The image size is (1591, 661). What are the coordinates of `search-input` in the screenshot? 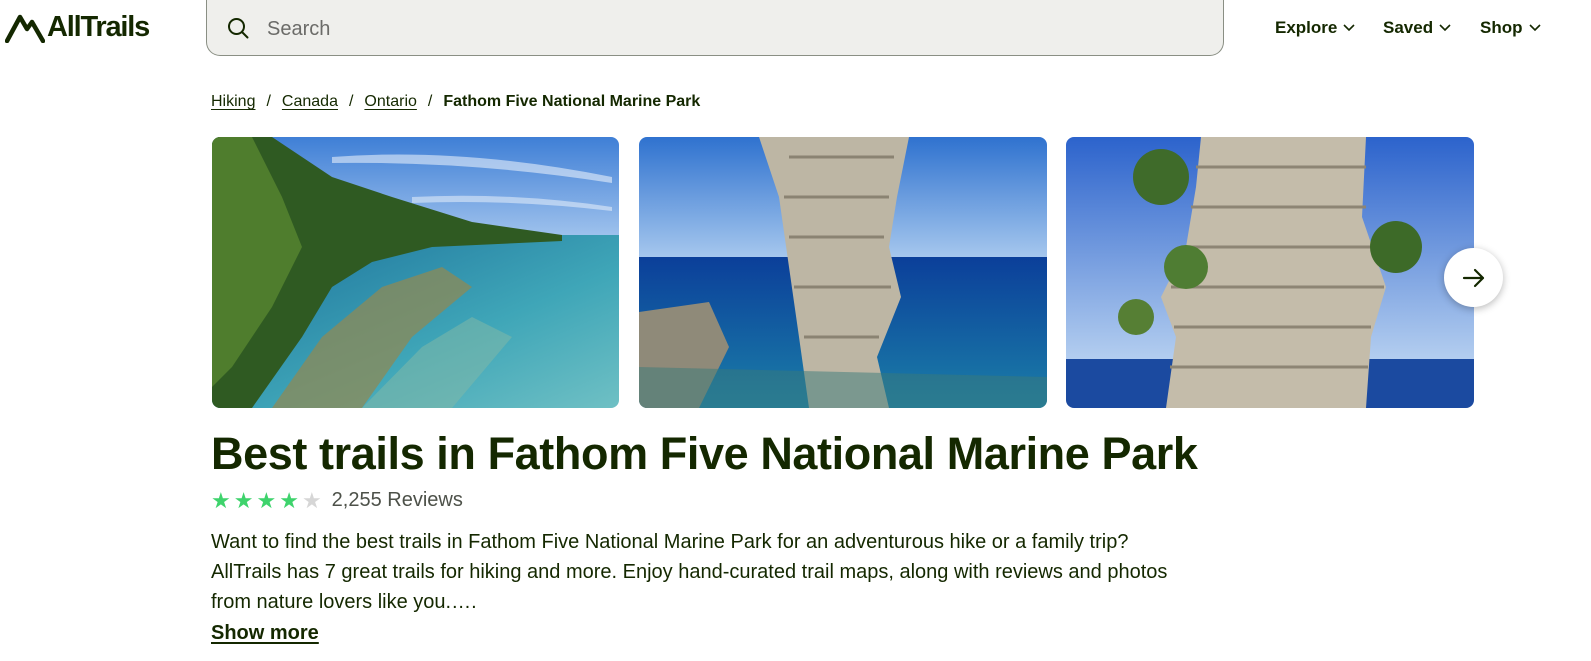 It's located at (717, 29).